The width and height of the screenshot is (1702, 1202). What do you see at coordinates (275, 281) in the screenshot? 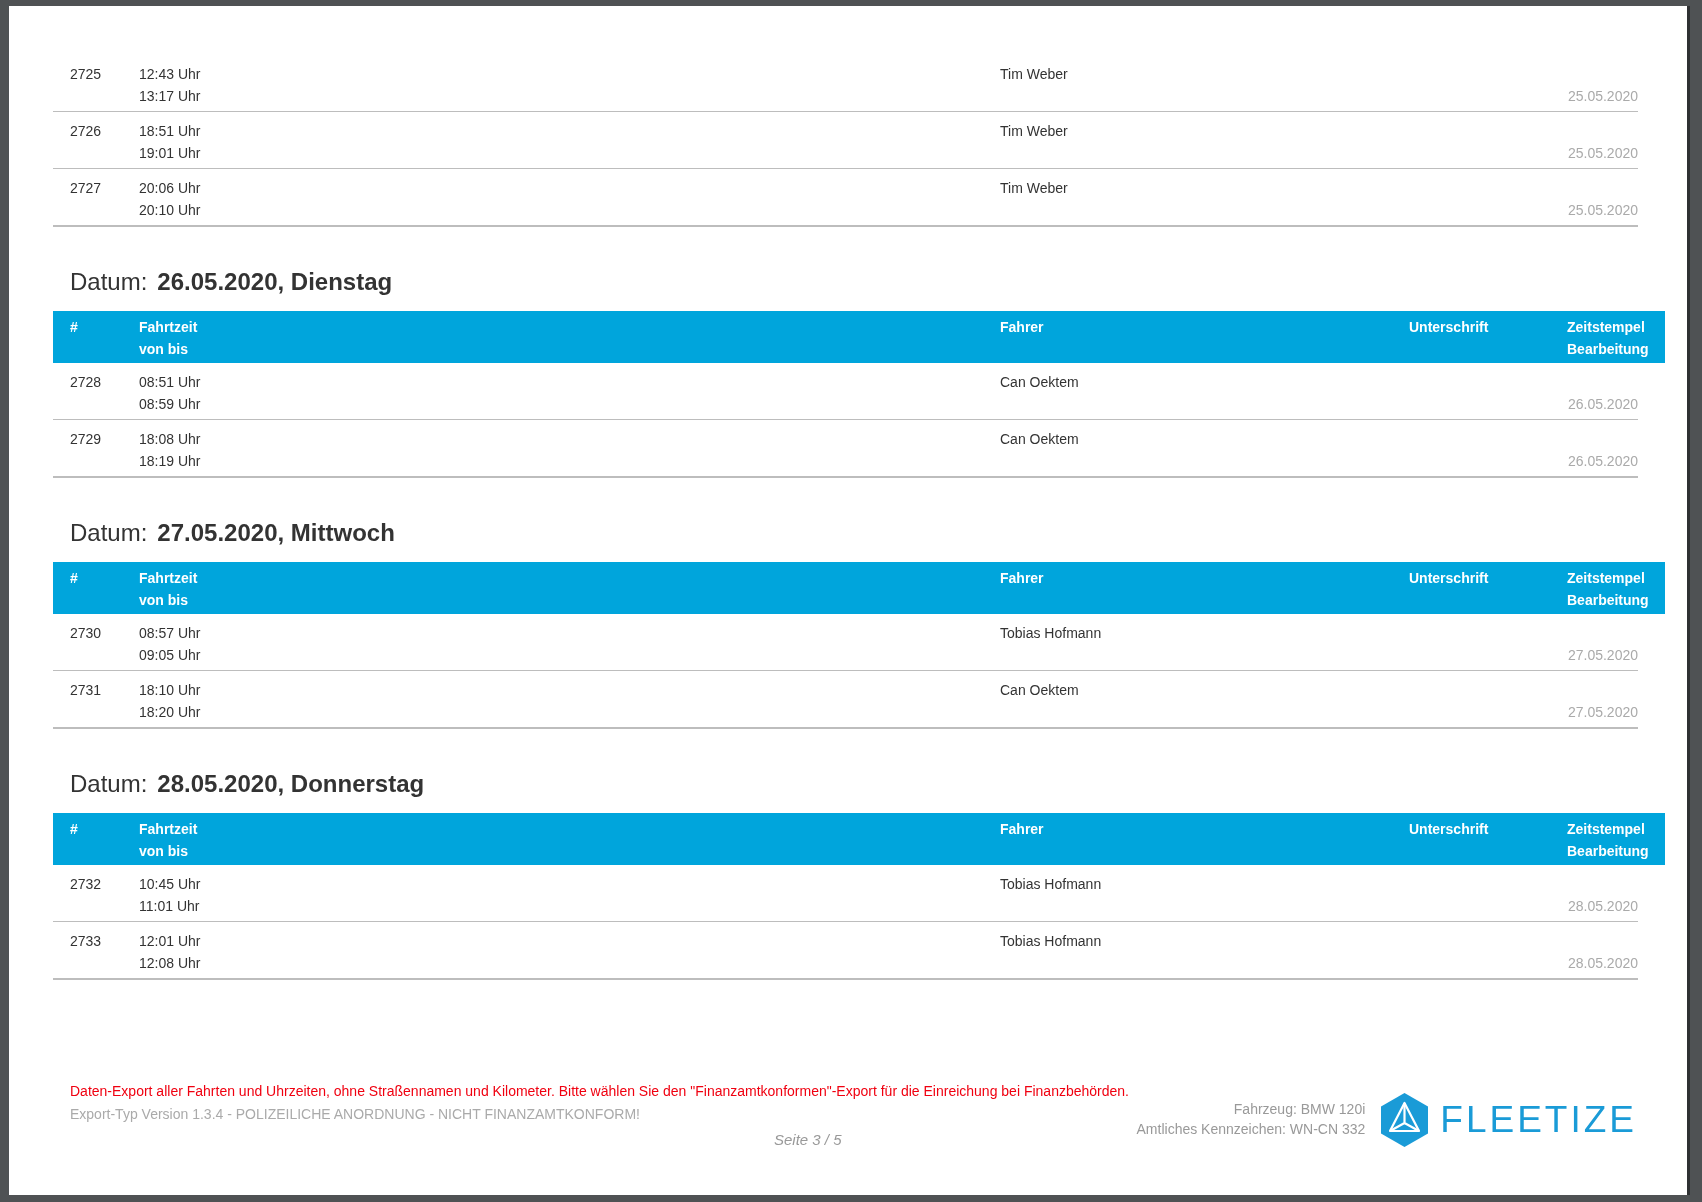
I see `date-heading: 26.05.2020, Dienstag` at bounding box center [275, 281].